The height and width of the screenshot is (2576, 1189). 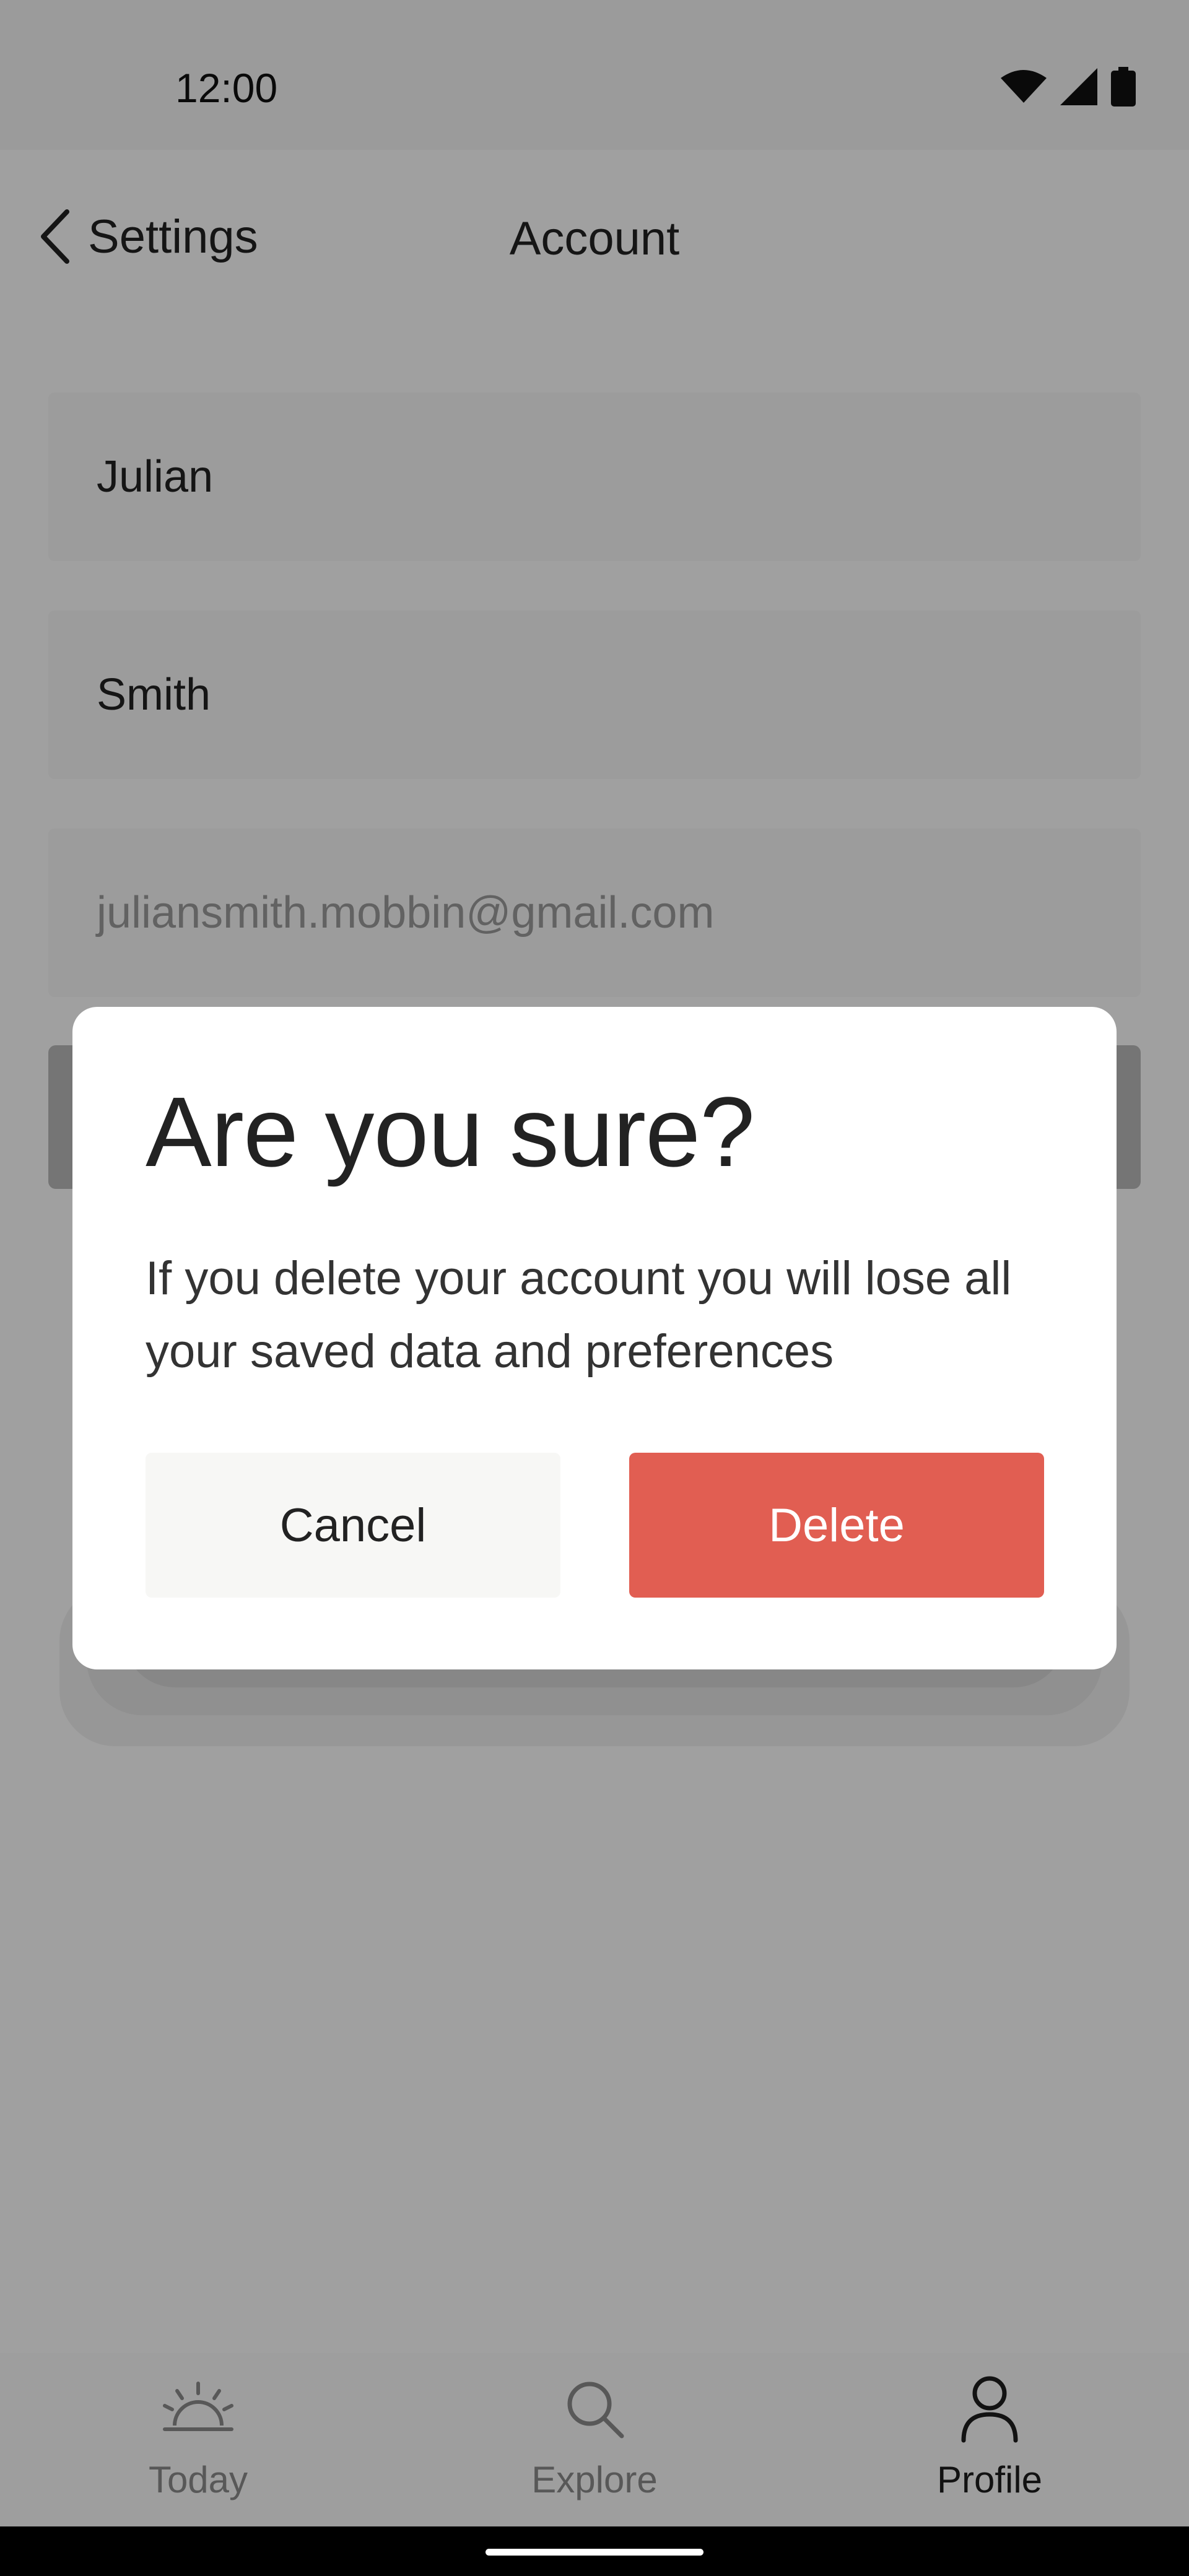 I want to click on delete-button: Delete, so click(x=836, y=1525).